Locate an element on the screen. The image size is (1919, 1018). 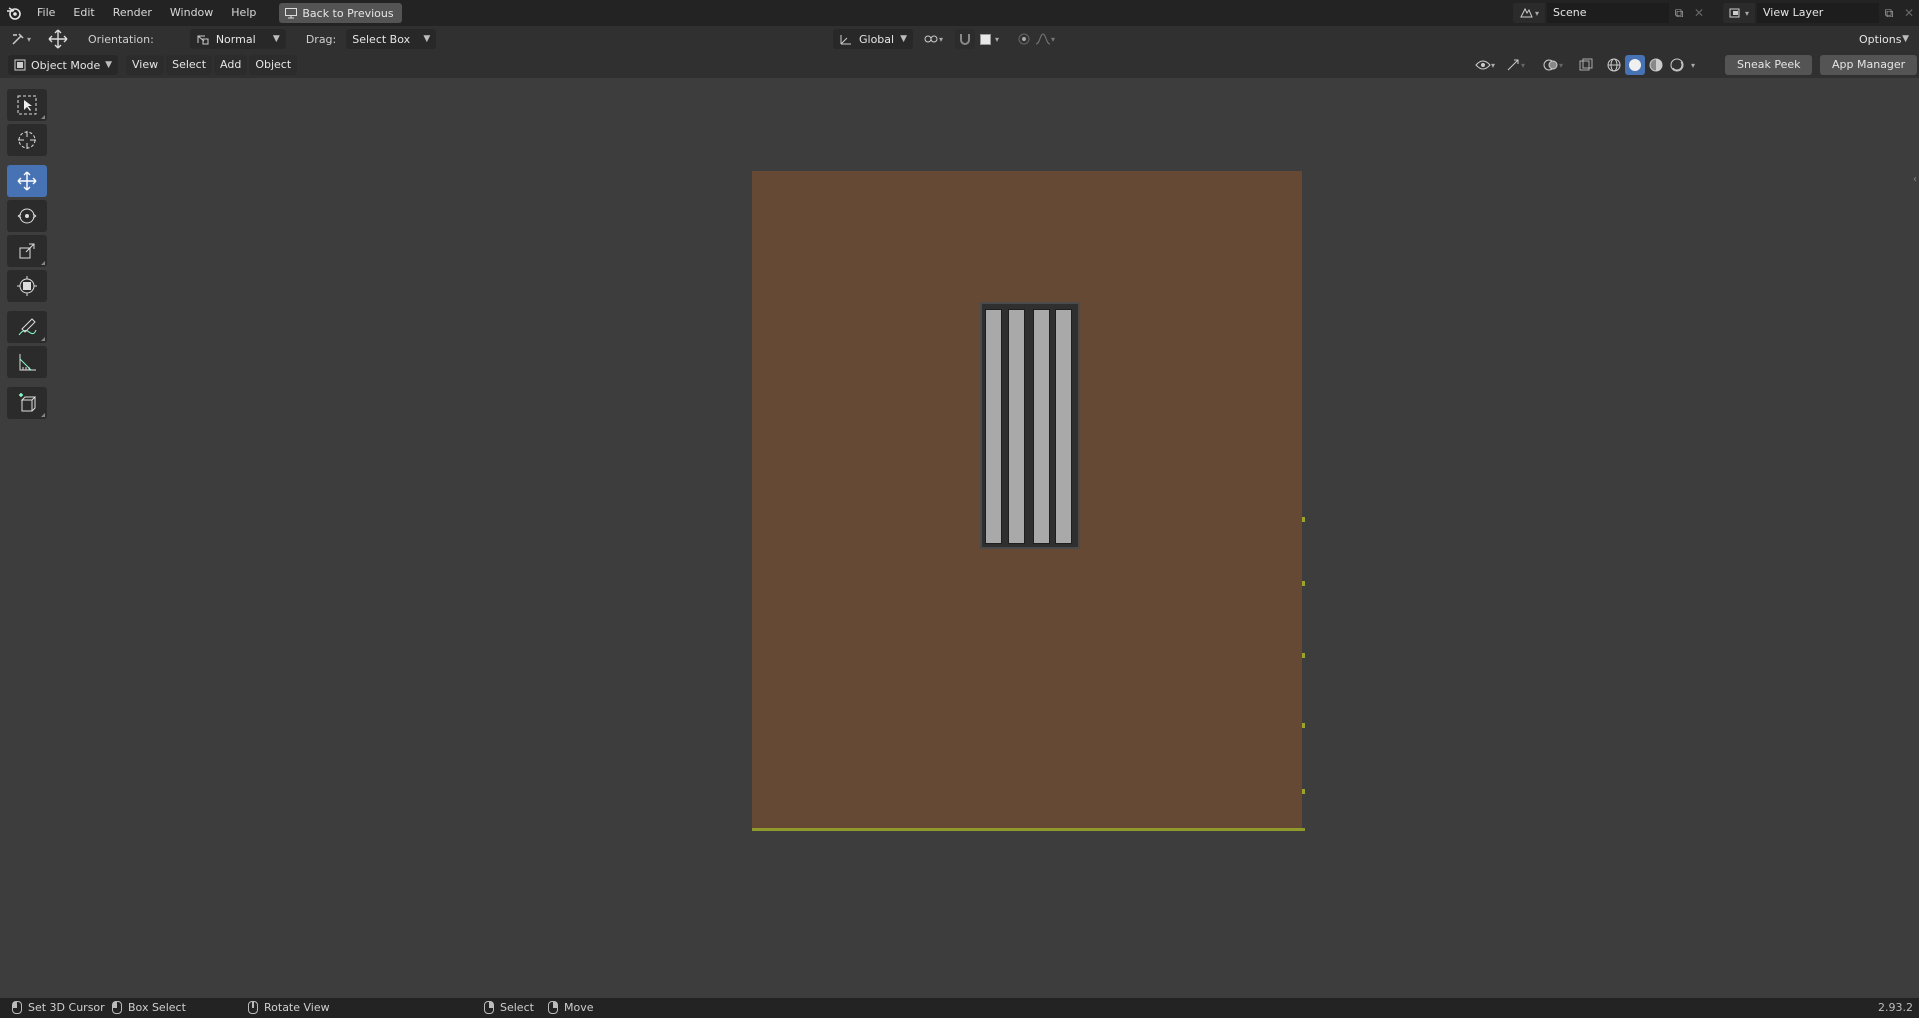
status-rotate-view-label: Rotate View is located at coordinates (297, 1007).